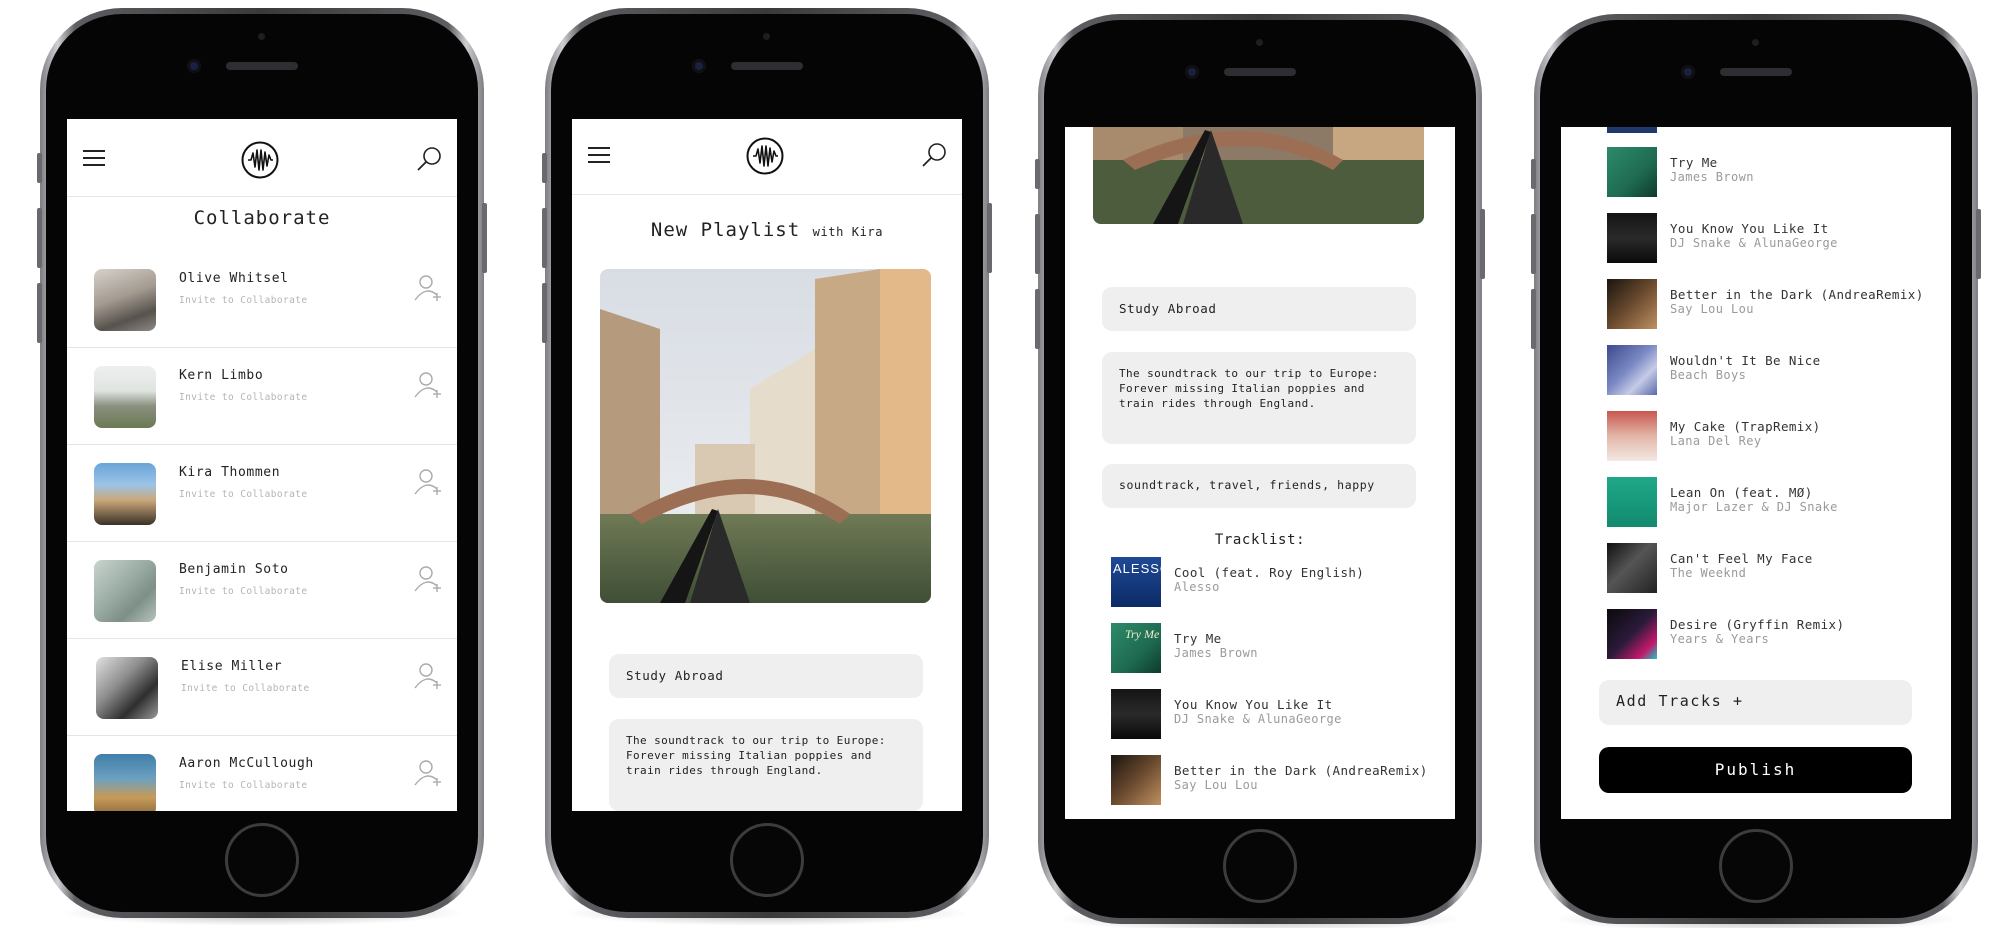 This screenshot has height=928, width=2009. Describe the element at coordinates (1745, 426) in the screenshot. I see `track-title: My Cake (TrapRemix)` at that location.